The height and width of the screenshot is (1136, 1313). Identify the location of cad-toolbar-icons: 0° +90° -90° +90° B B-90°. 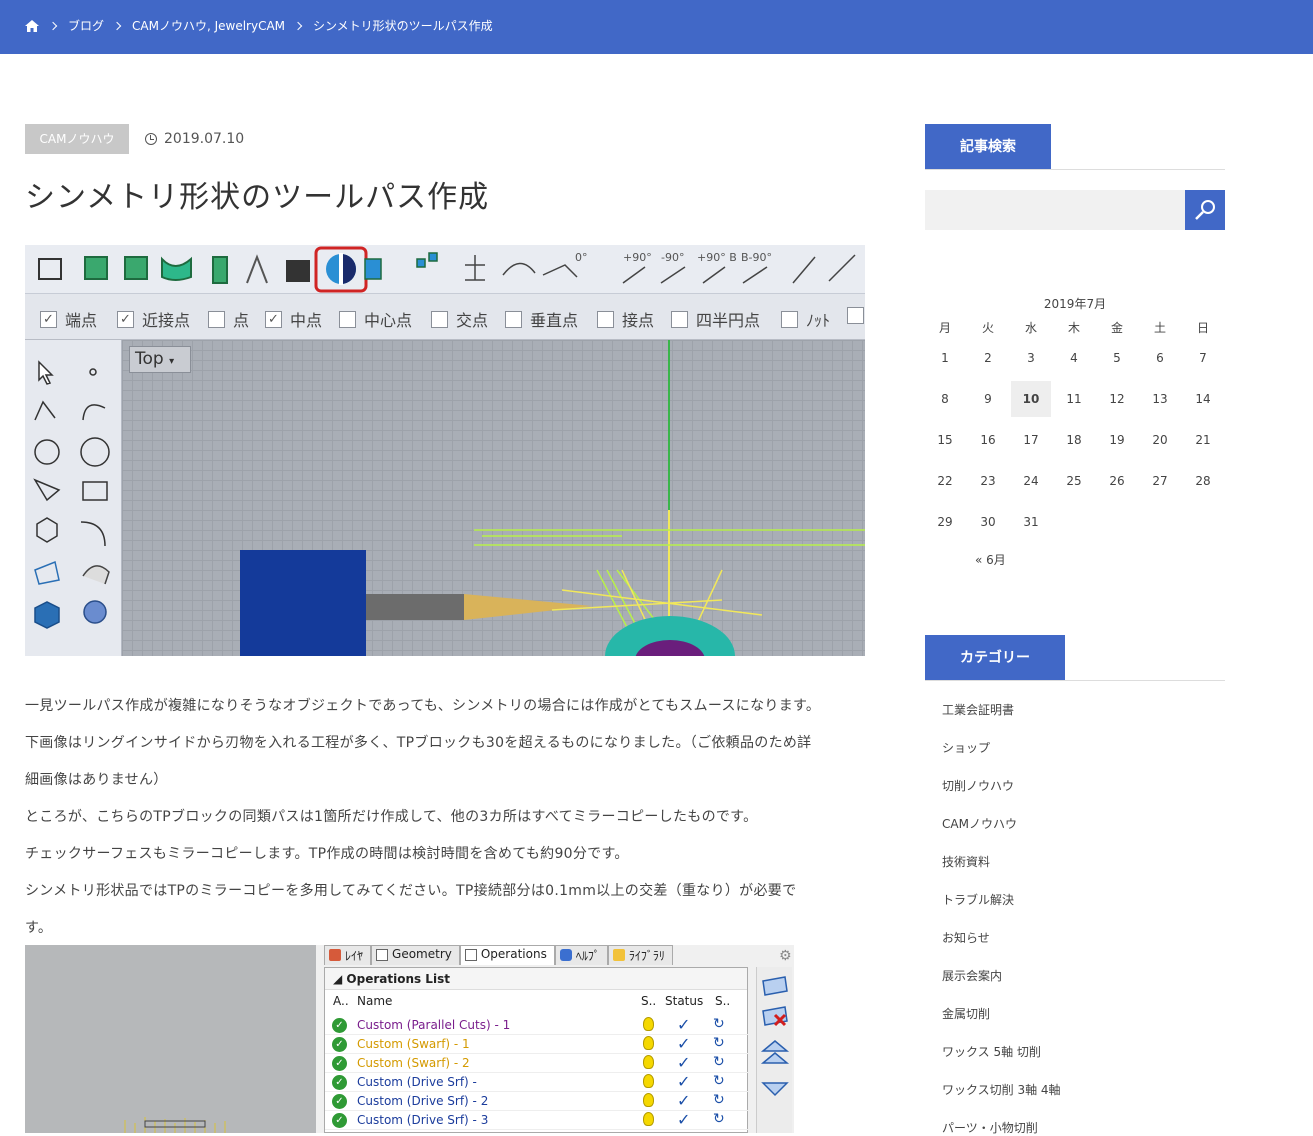
(447, 269).